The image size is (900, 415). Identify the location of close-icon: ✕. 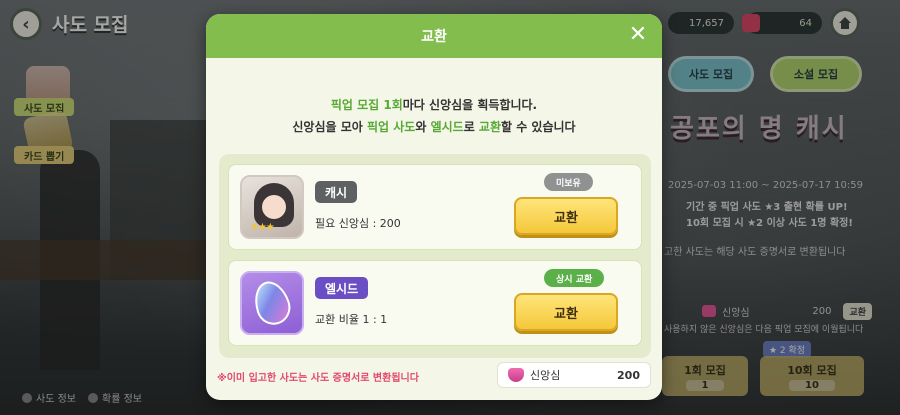
(638, 34).